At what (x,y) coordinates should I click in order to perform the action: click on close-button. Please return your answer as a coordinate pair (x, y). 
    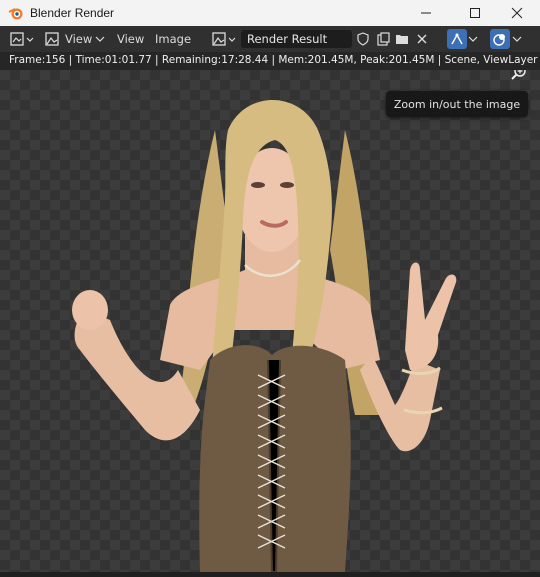
    Looking at the image, I should click on (517, 13).